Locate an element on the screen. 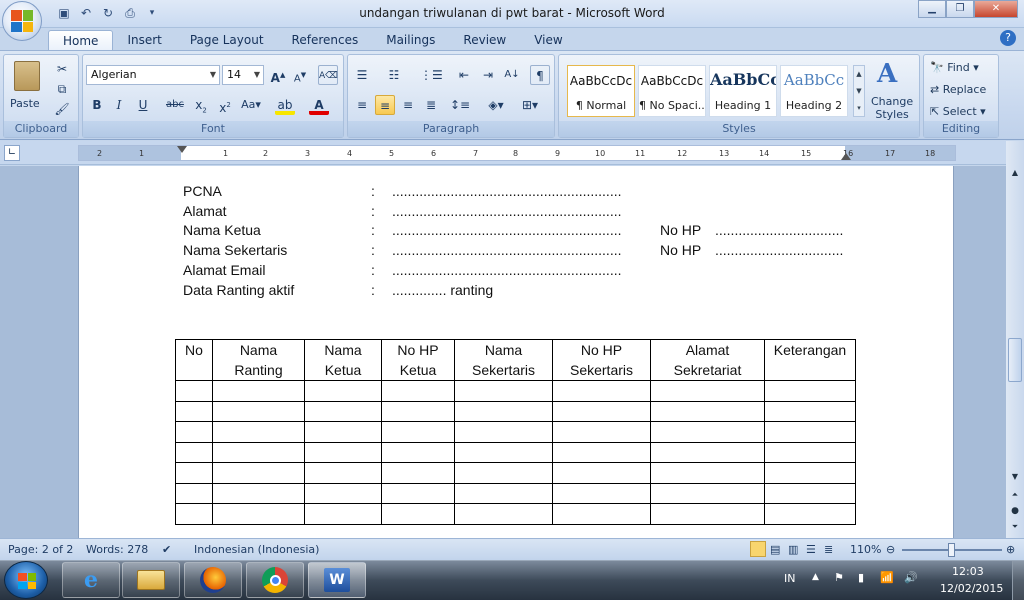  tab-review: Review is located at coordinates (484, 40).